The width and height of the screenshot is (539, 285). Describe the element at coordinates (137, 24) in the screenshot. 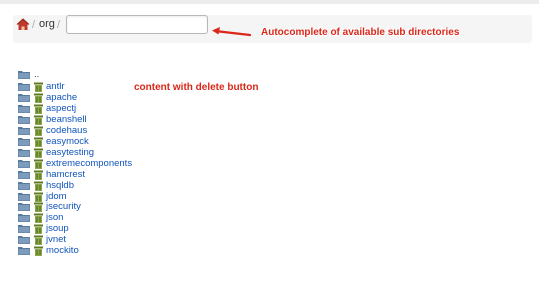

I see `subdirectory-input` at that location.